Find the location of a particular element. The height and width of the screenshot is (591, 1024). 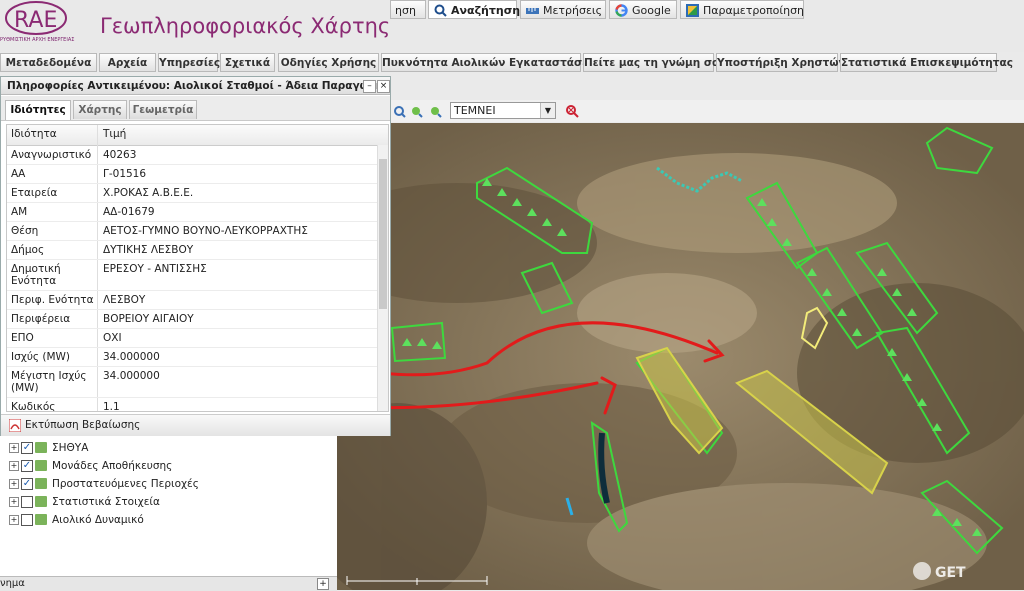

search-tab-label: Αναζήτηση is located at coordinates (486, 10).